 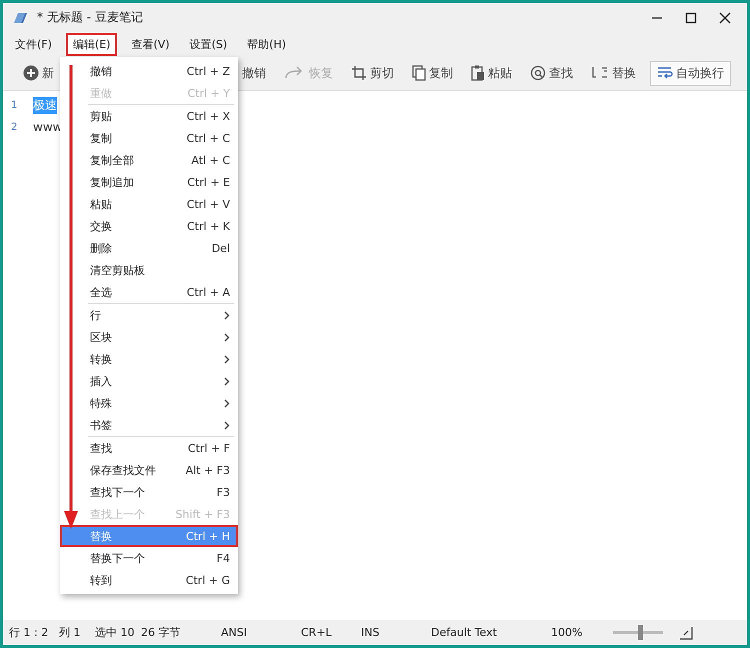 What do you see at coordinates (538, 73) in the screenshot?
I see `search-icon` at bounding box center [538, 73].